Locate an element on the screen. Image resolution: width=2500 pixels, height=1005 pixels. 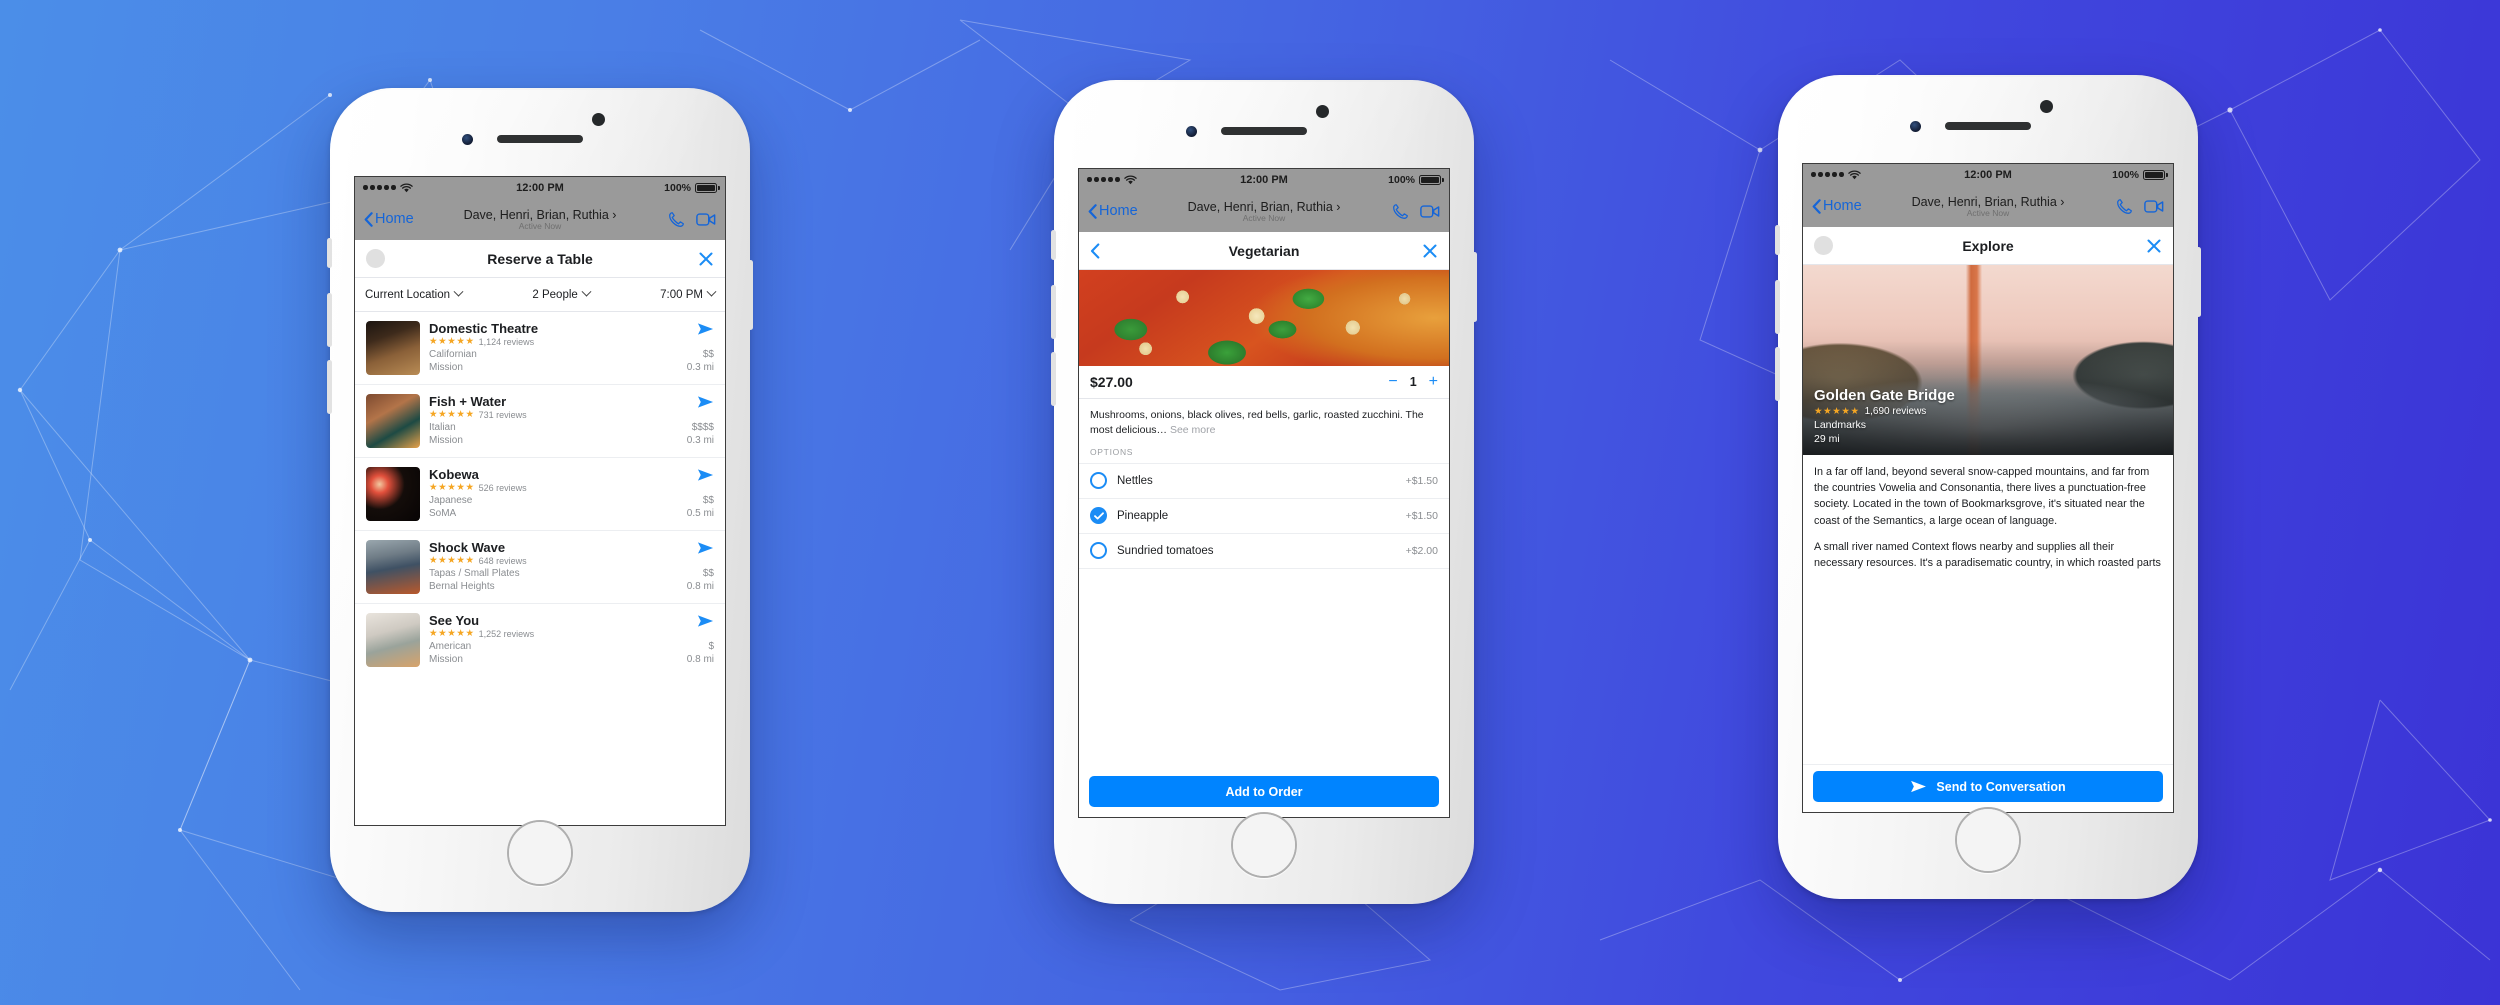
front-camera-icon is located at coordinates (1191, 131).